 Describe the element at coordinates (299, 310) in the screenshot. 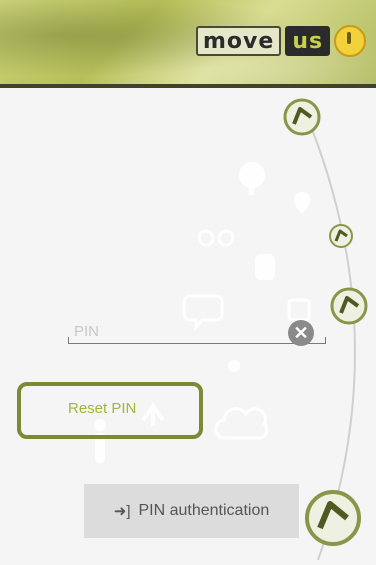

I see `sign-icon` at that location.